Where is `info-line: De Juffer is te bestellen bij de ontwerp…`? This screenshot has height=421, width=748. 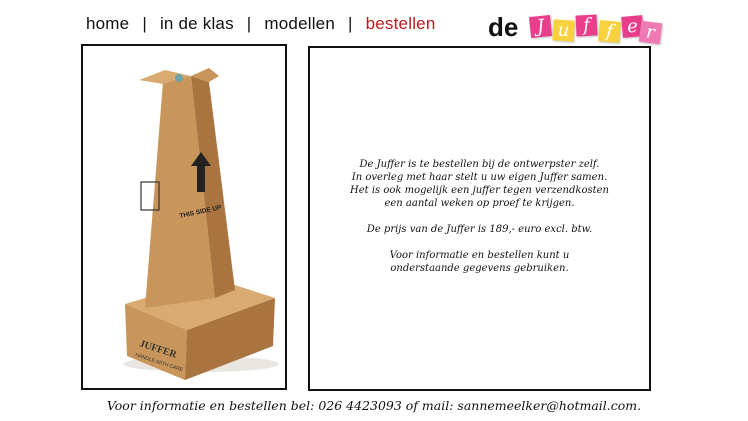
info-line: De Juffer is te bestellen bij de ontwerp… is located at coordinates (479, 164).